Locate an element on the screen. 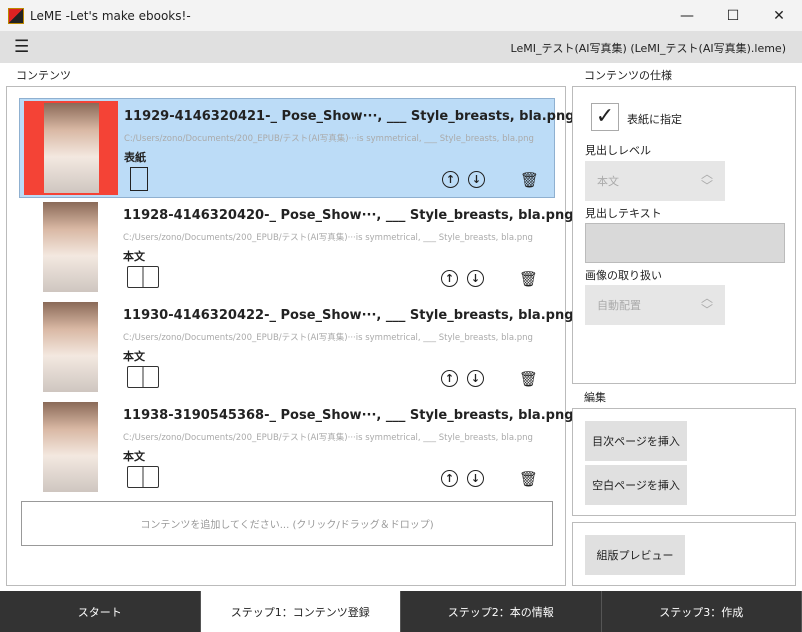 The height and width of the screenshot is (632, 802). step-tabs: スタート ステップ1：コンテンツ登録 ステップ2：本の情報 ステップ3：作成 is located at coordinates (401, 611).